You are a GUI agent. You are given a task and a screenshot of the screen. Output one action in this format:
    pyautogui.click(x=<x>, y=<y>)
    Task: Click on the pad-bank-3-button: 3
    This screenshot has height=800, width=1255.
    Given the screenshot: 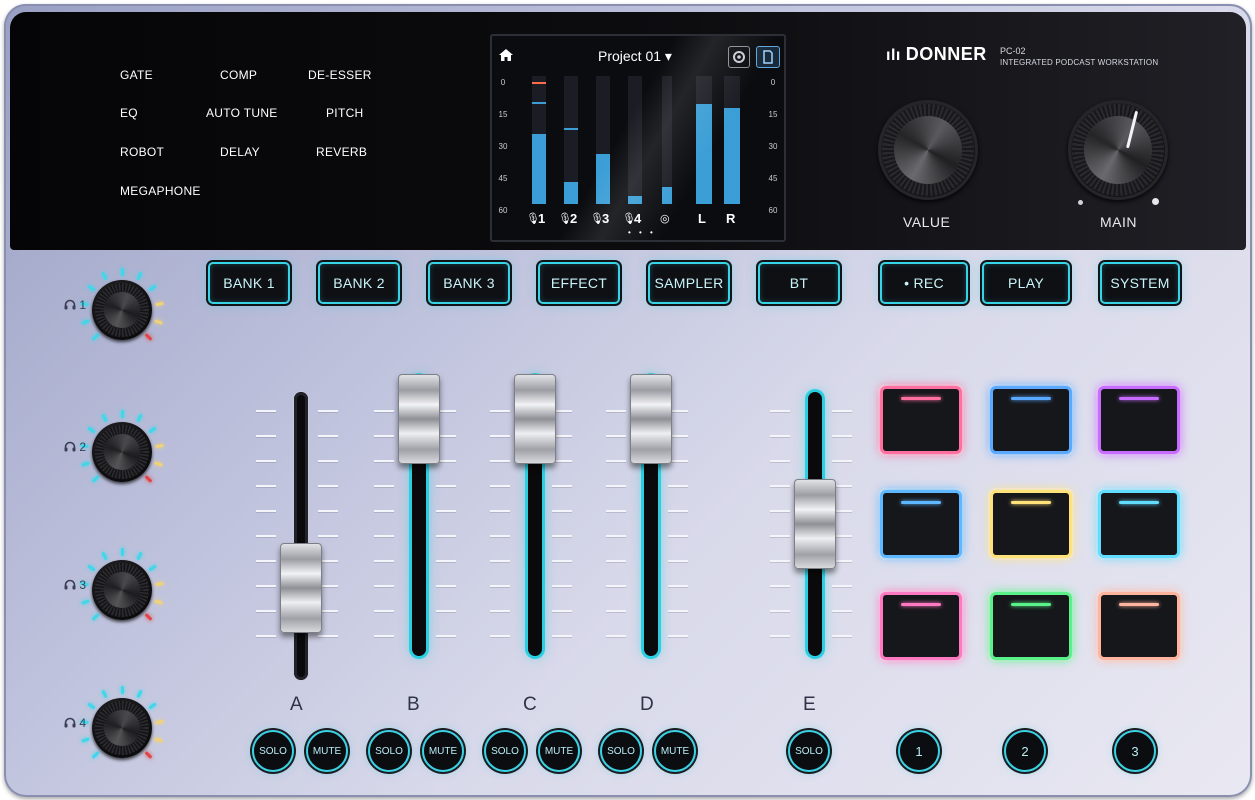 What is the action you would take?
    pyautogui.click(x=1135, y=751)
    